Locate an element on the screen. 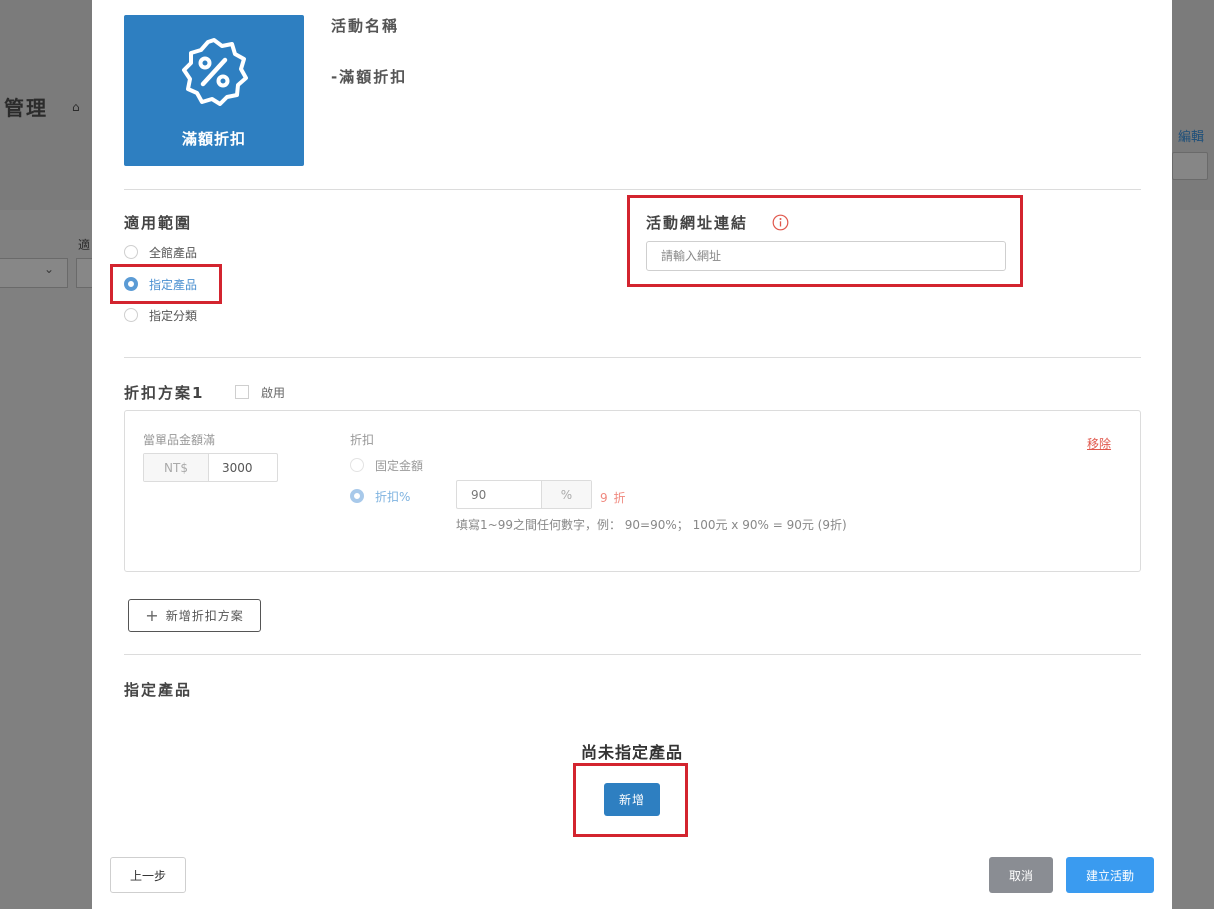  radio-checked is located at coordinates (357, 496).